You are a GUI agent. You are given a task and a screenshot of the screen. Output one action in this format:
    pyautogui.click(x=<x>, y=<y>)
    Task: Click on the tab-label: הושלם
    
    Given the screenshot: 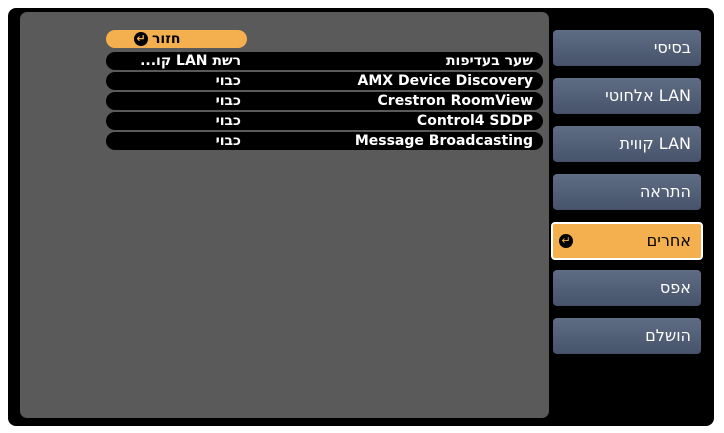 What is the action you would take?
    pyautogui.click(x=668, y=335)
    